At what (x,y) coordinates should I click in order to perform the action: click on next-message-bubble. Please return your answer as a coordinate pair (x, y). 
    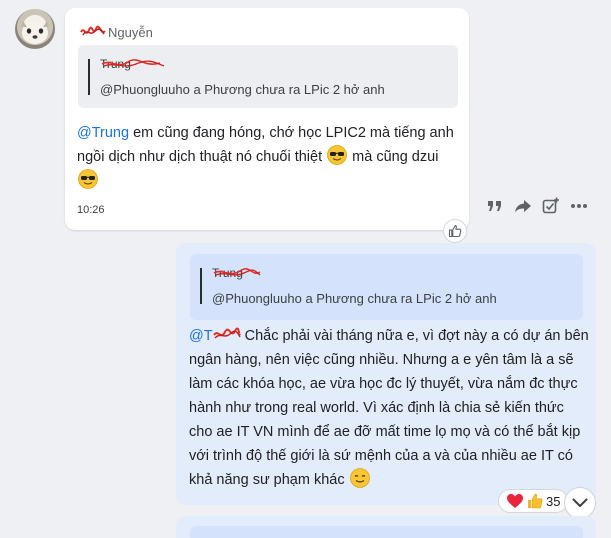
    Looking at the image, I should click on (386, 527).